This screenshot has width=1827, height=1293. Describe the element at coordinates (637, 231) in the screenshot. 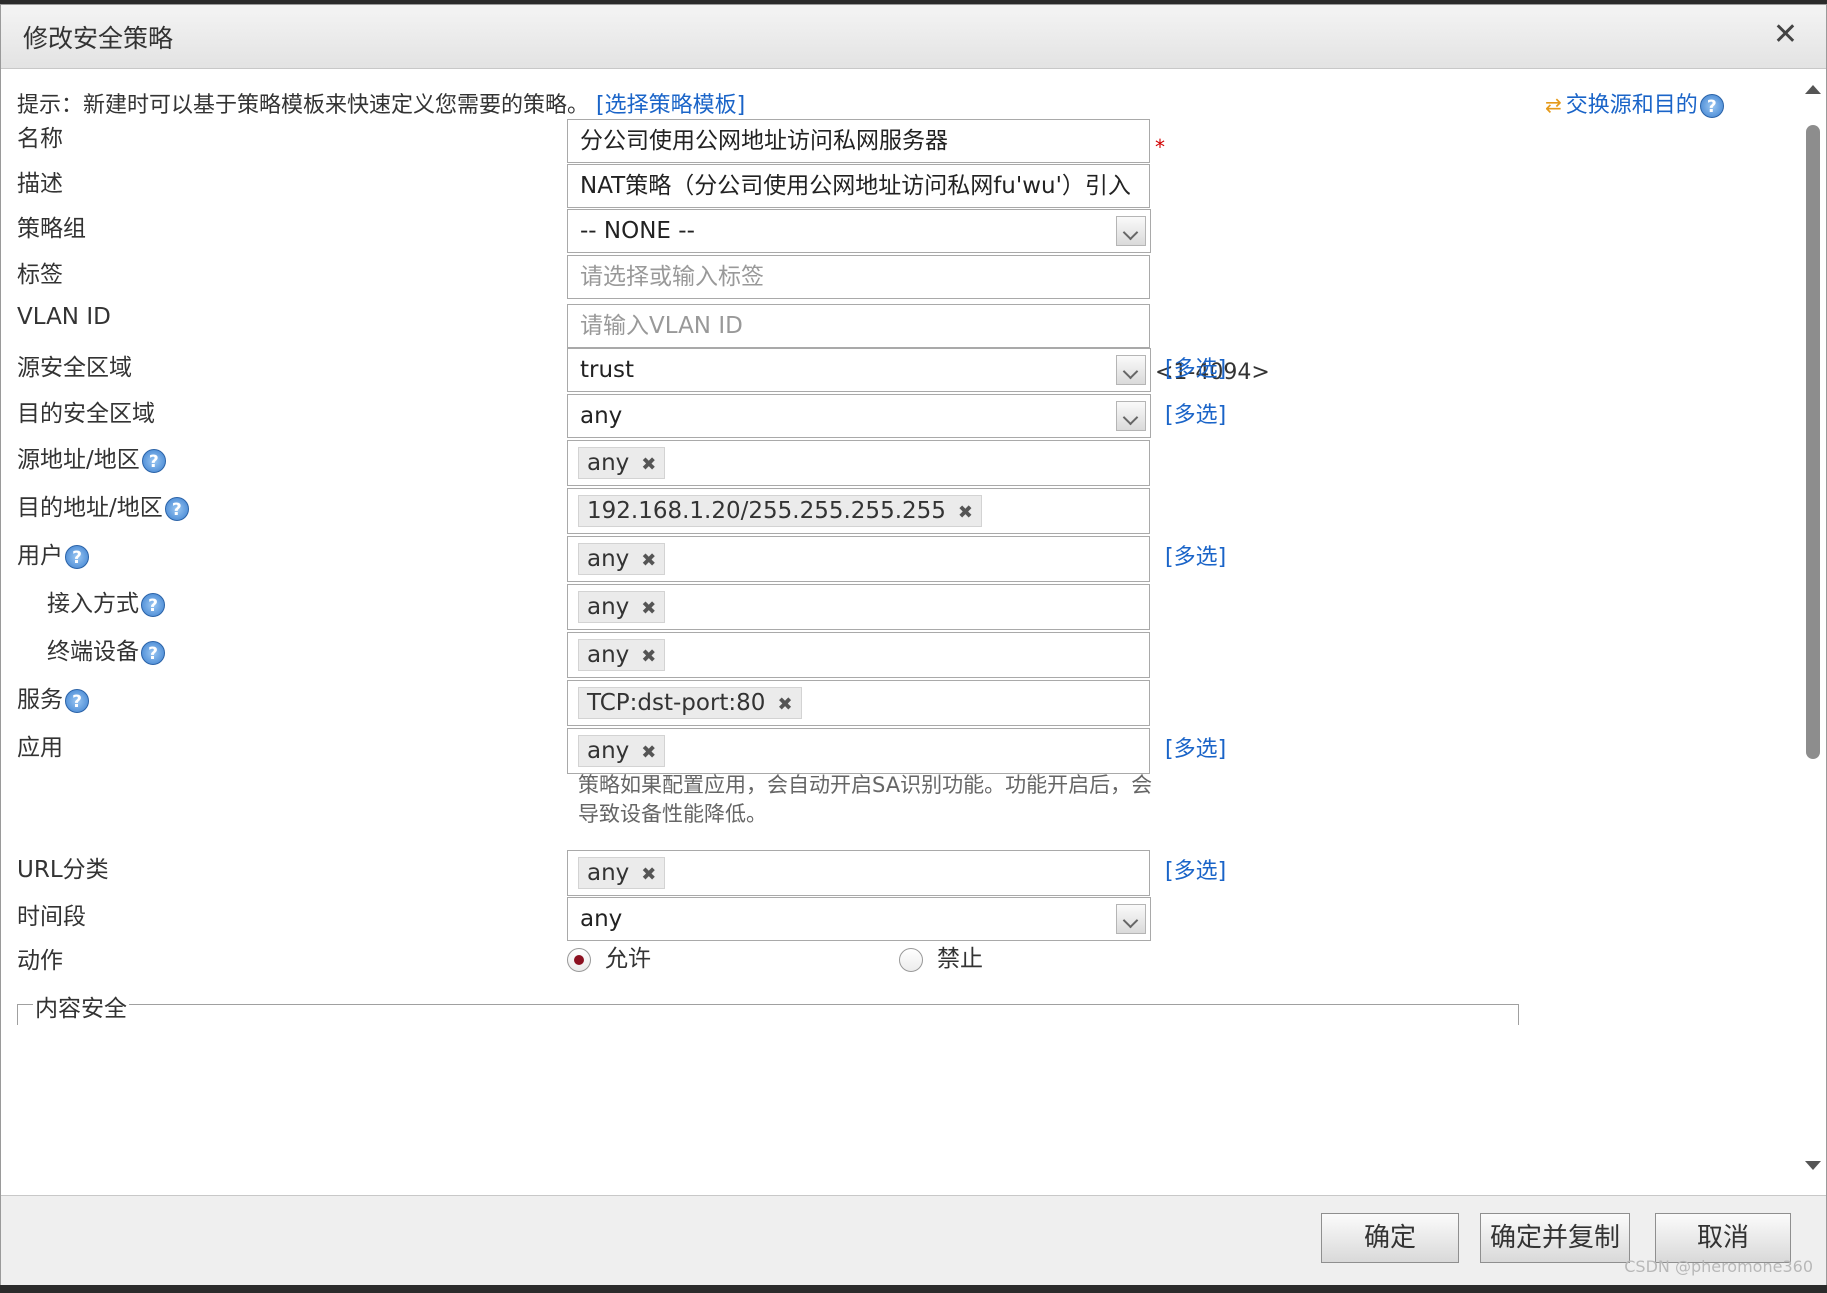

I see `group-value: -- NONE --` at that location.